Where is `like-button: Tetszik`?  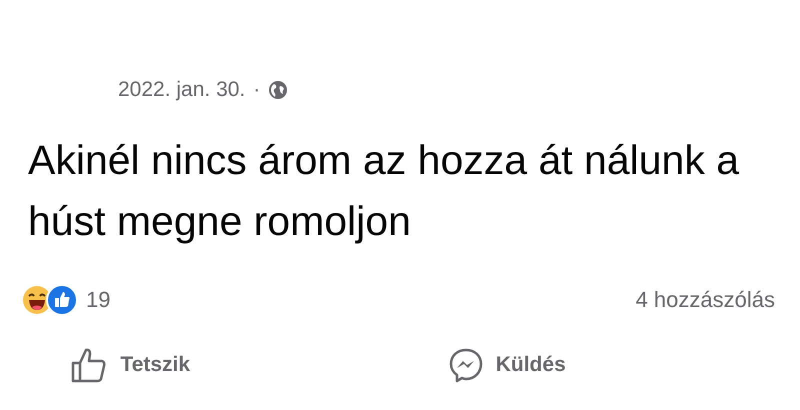
like-button: Tetszik is located at coordinates (159, 365).